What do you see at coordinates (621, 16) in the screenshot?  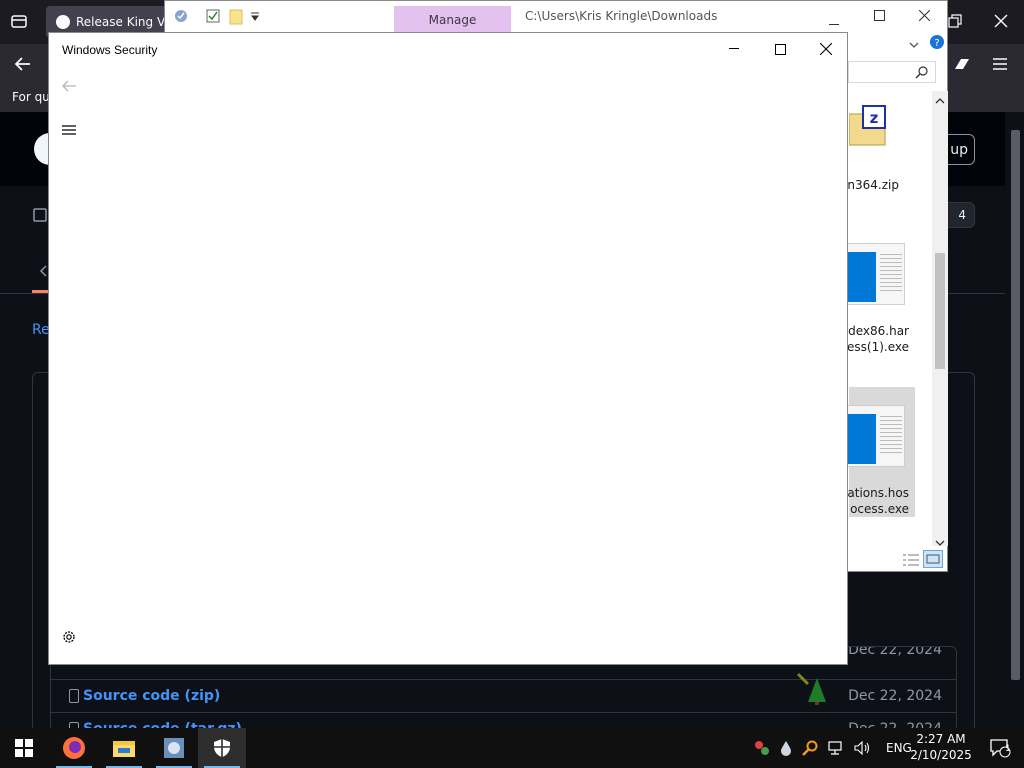 I see `explorer-path-title: C:\Users\Kris Kringle\Downloads` at bounding box center [621, 16].